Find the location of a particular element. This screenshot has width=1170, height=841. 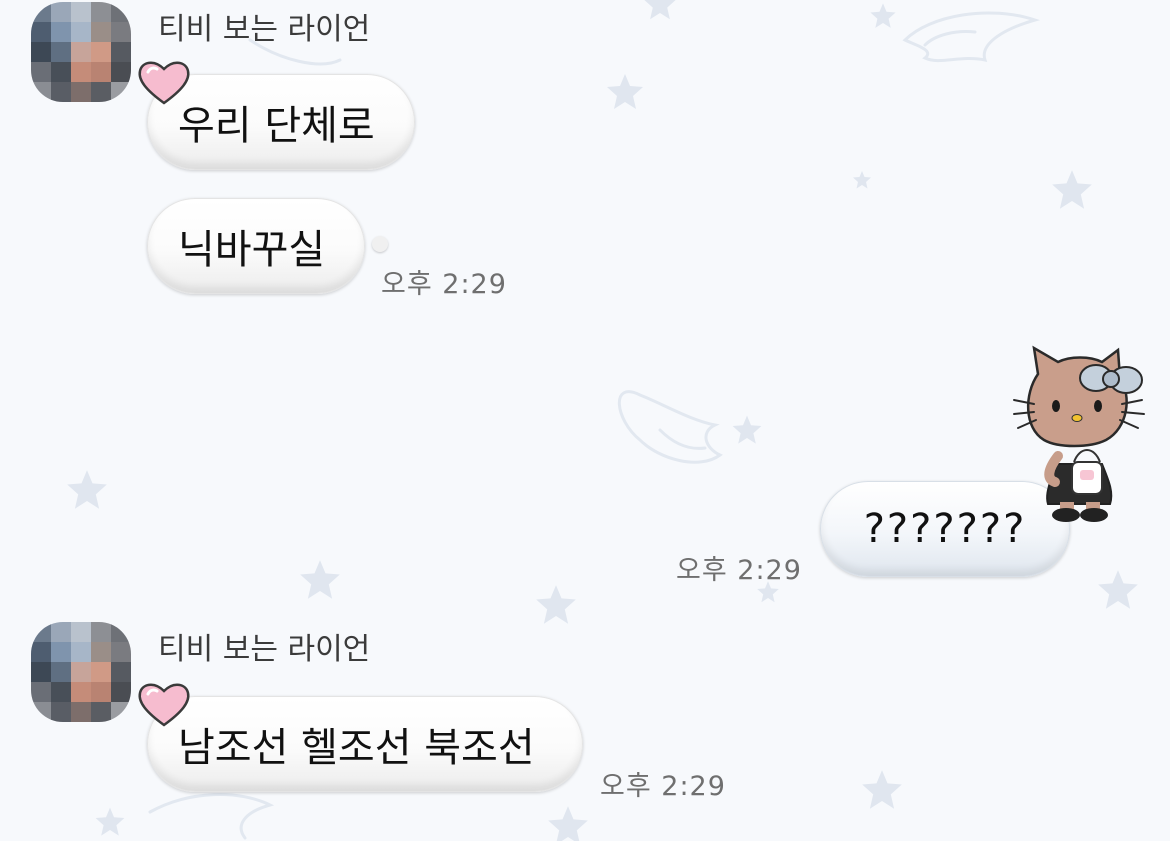

message-text: ??????? is located at coordinates (945, 529).